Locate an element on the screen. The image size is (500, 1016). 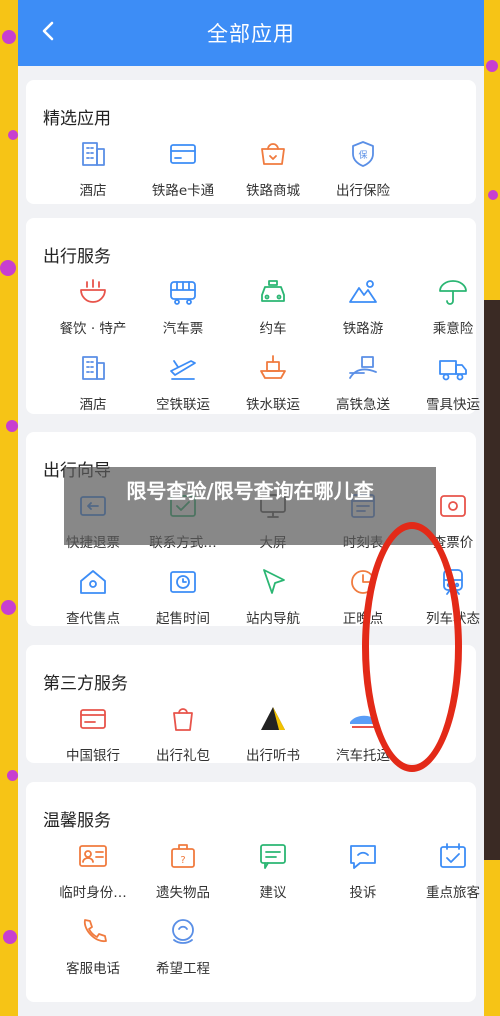
svg-text: 保 is located at coordinates (362, 155).